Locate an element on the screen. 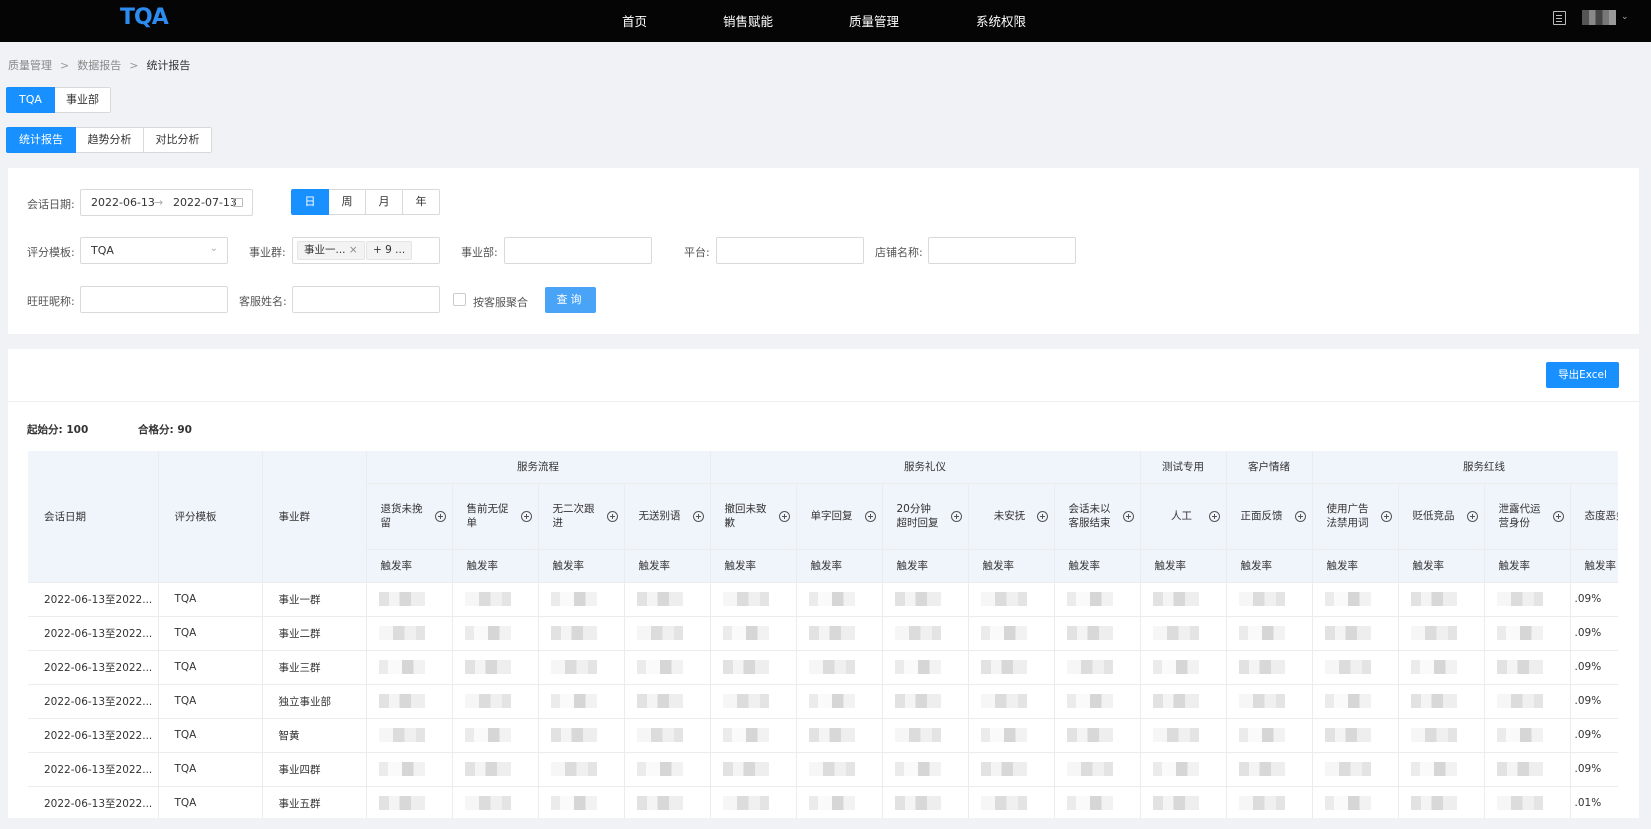 Image resolution: width=1651 pixels, height=829 pixels. tab-tqa: TQA is located at coordinates (30, 100).